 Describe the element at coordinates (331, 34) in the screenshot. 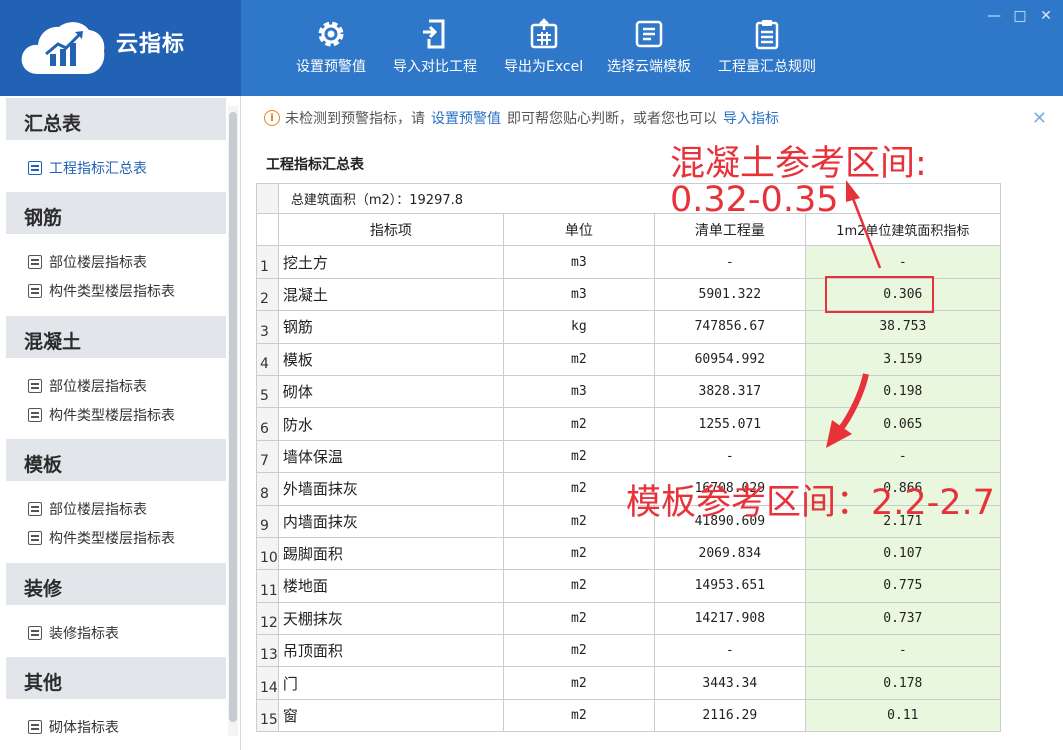

I see `gear-icon` at that location.